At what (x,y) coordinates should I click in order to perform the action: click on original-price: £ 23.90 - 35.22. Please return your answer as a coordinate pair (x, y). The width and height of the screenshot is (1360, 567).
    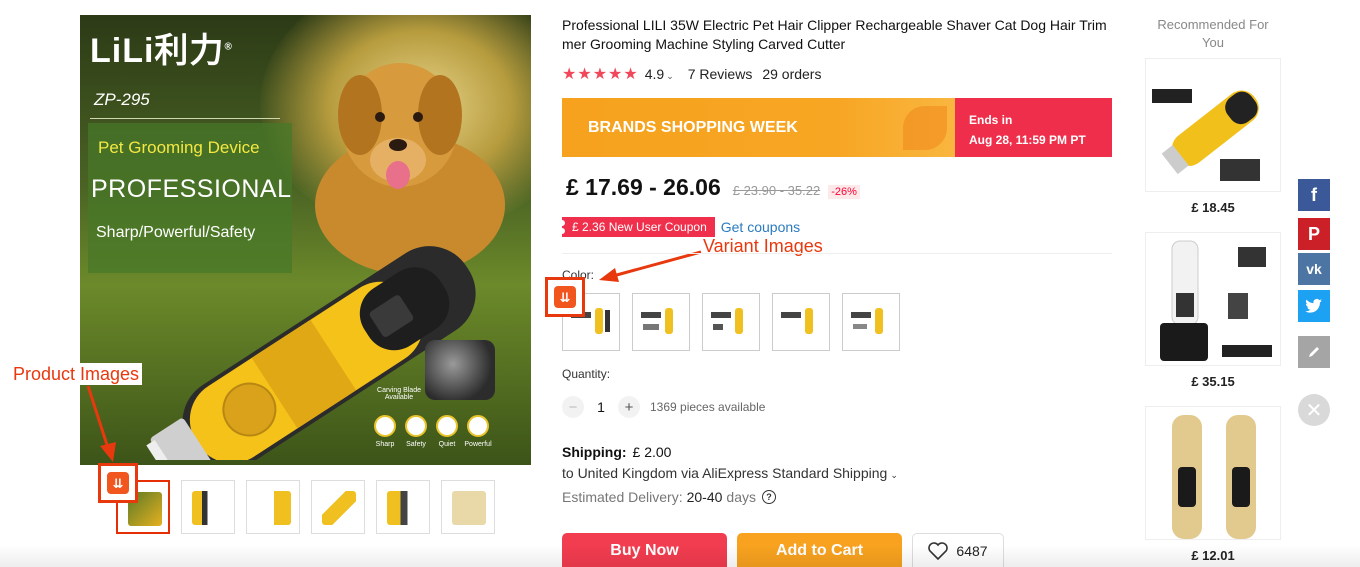
    Looking at the image, I should click on (776, 190).